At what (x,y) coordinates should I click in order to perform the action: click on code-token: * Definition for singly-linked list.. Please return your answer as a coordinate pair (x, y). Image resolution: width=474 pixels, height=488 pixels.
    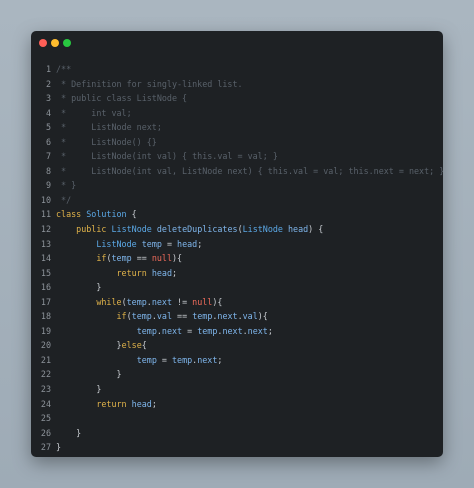
    Looking at the image, I should click on (149, 83).